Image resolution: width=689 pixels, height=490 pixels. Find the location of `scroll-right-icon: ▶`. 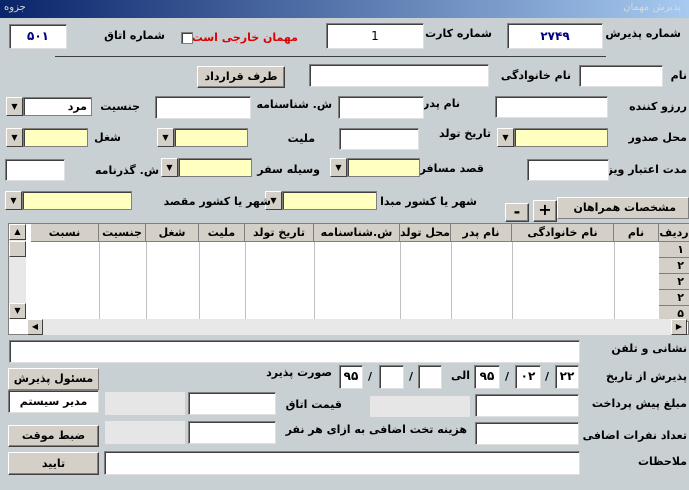

scroll-right-icon: ▶ is located at coordinates (679, 327).